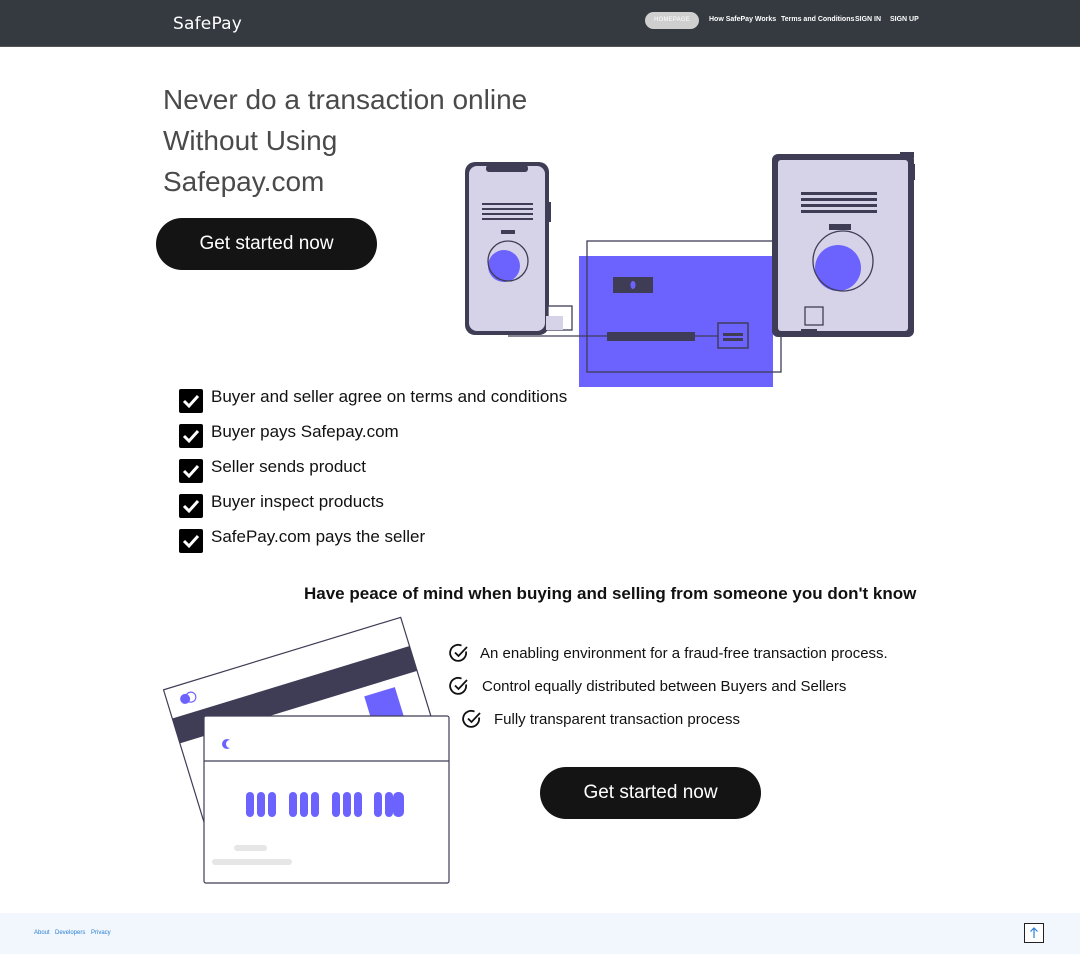 The height and width of the screenshot is (954, 1080). Describe the element at coordinates (672, 20) in the screenshot. I see `nav-homepage: HOMEPAGE` at that location.